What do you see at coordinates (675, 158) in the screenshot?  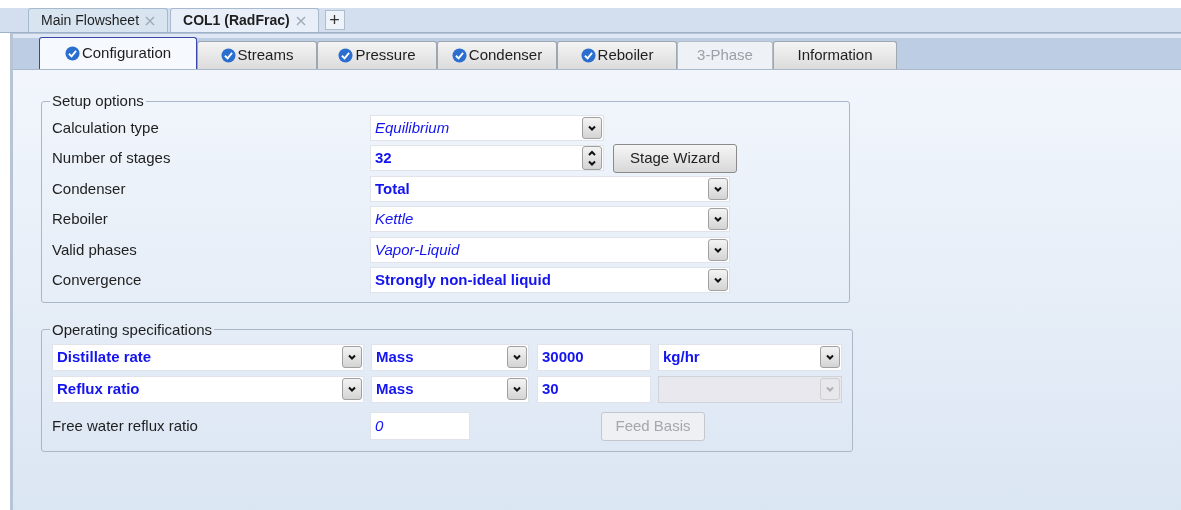 I see `stage-wizard-button: Stage Wizard` at bounding box center [675, 158].